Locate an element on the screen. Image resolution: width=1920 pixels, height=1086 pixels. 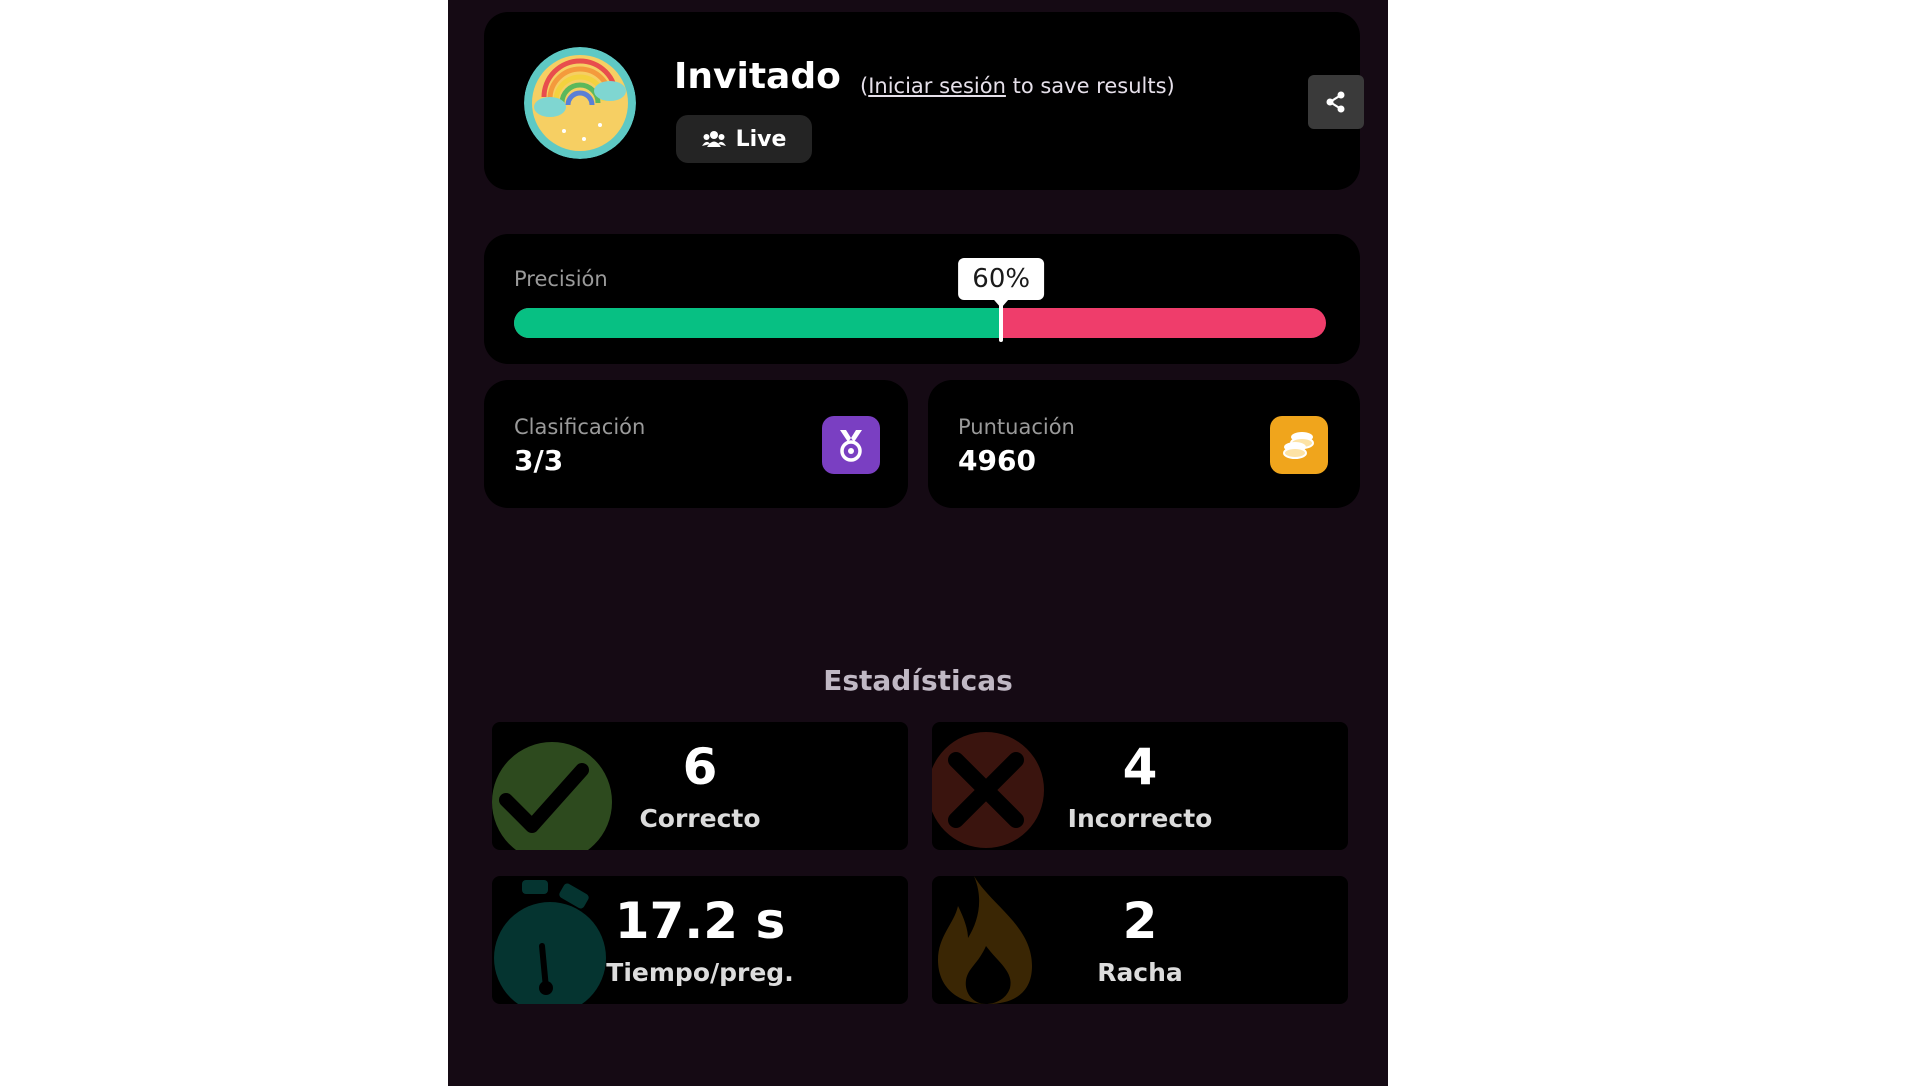
stat-correct: 6 Correcto is located at coordinates (700, 786).